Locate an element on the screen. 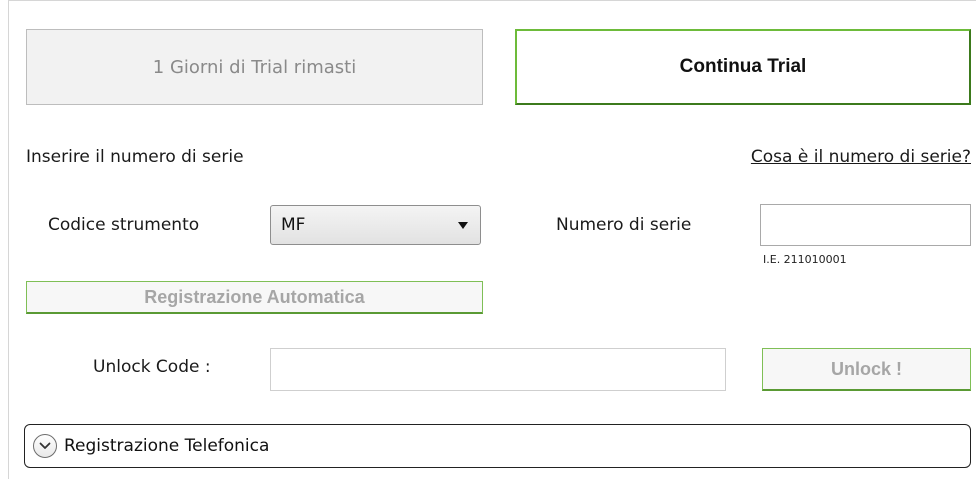 This screenshot has height=479, width=976. auto-registration-button: Registrazione Automatica is located at coordinates (254, 297).